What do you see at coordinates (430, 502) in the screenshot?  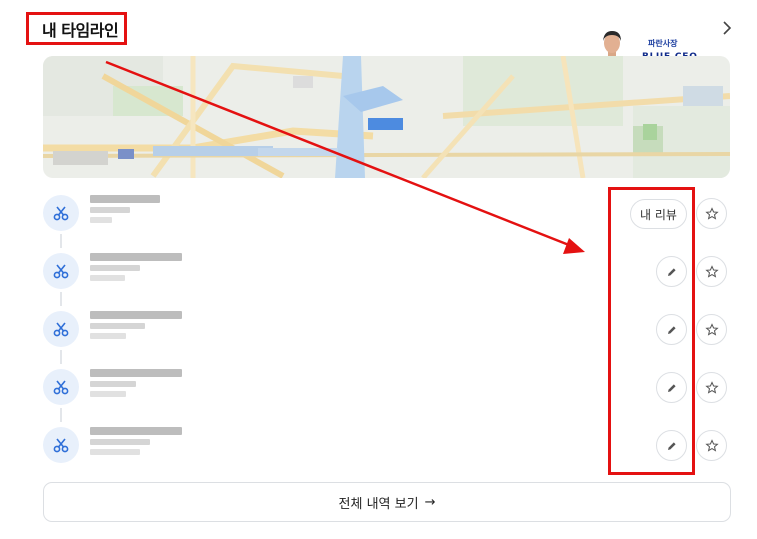 I see `arrow-right-icon: →` at bounding box center [430, 502].